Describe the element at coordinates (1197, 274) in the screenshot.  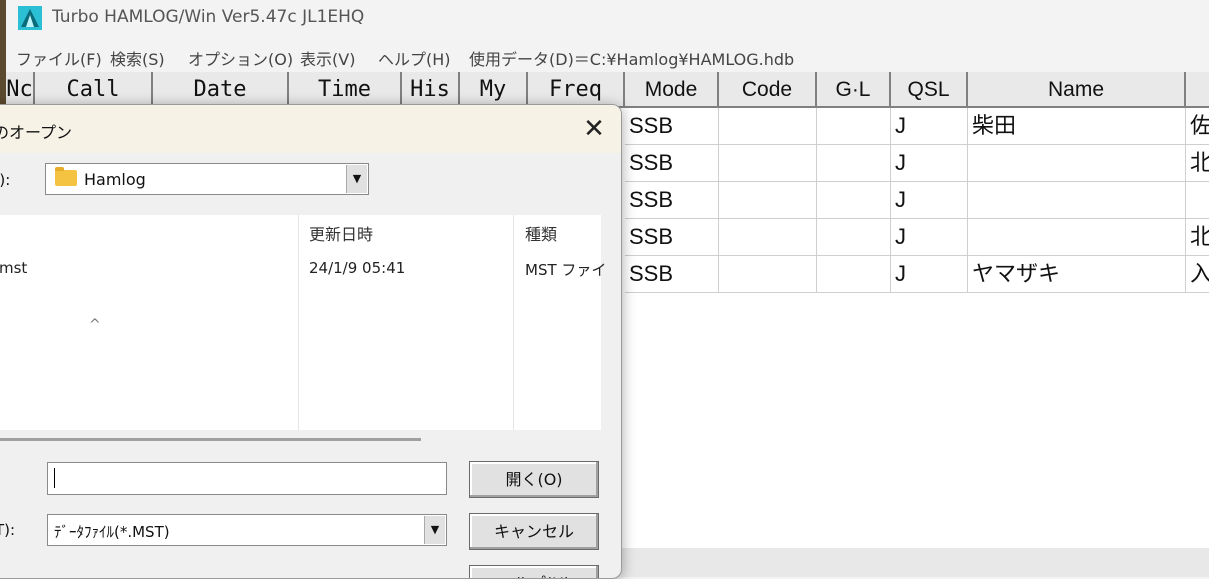
I see `cell-qth: 入` at that location.